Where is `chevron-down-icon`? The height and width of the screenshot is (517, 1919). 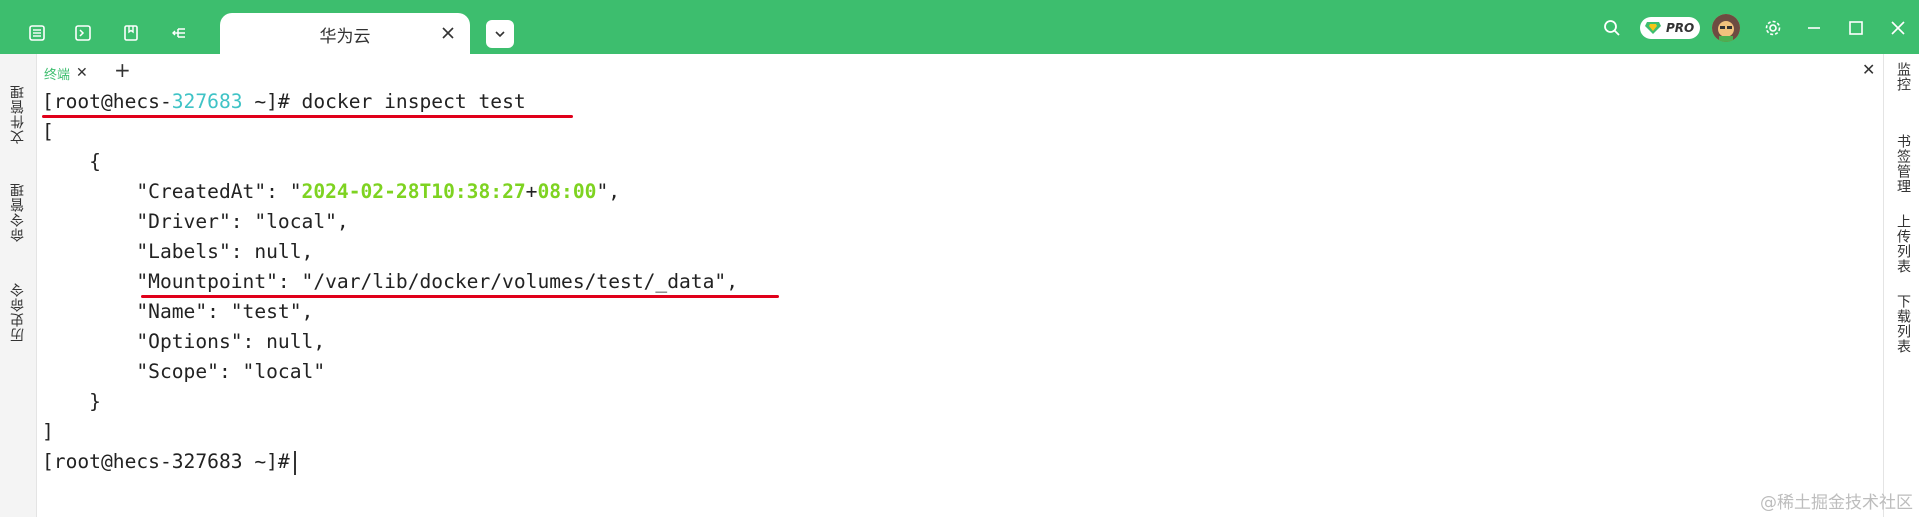 chevron-down-icon is located at coordinates (500, 34).